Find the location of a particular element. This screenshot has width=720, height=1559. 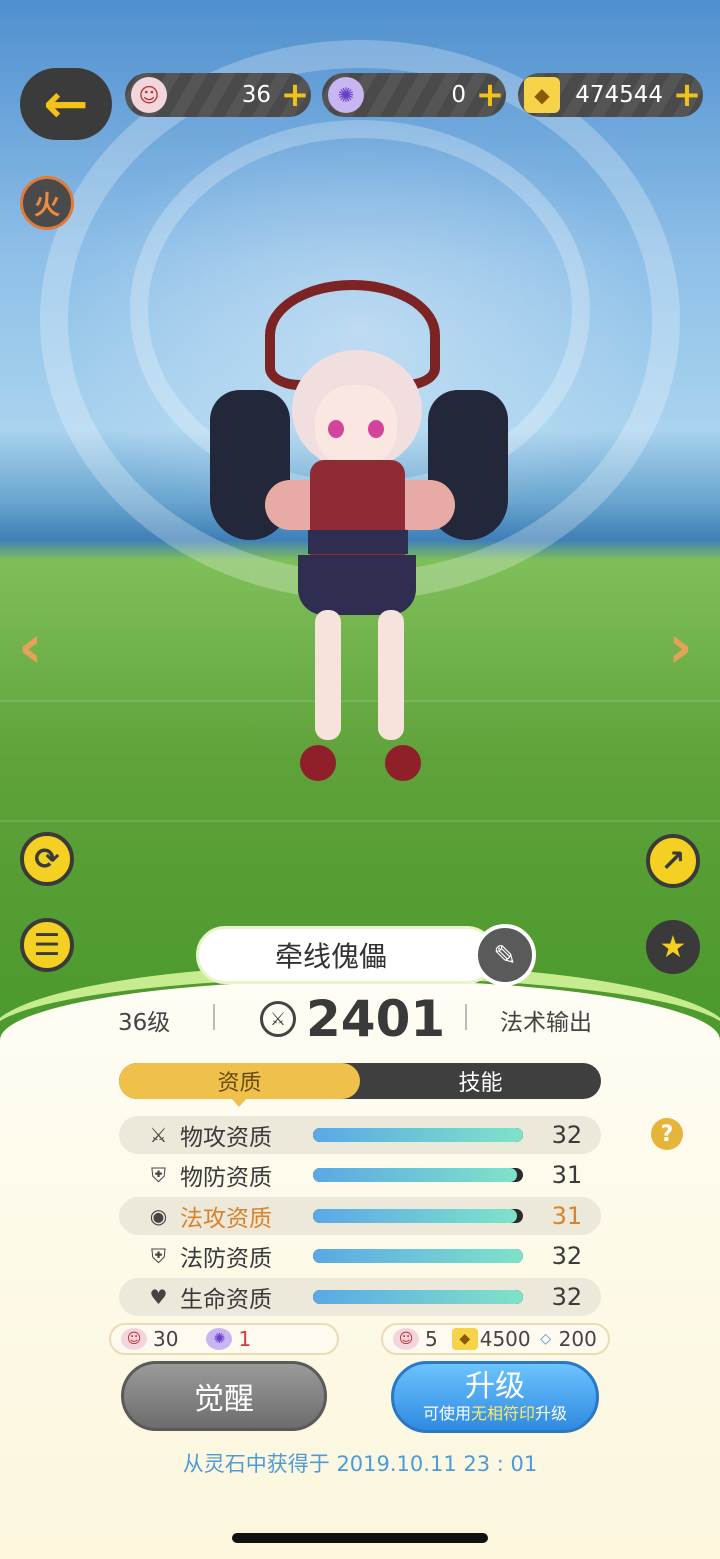

character-belt is located at coordinates (358, 542).